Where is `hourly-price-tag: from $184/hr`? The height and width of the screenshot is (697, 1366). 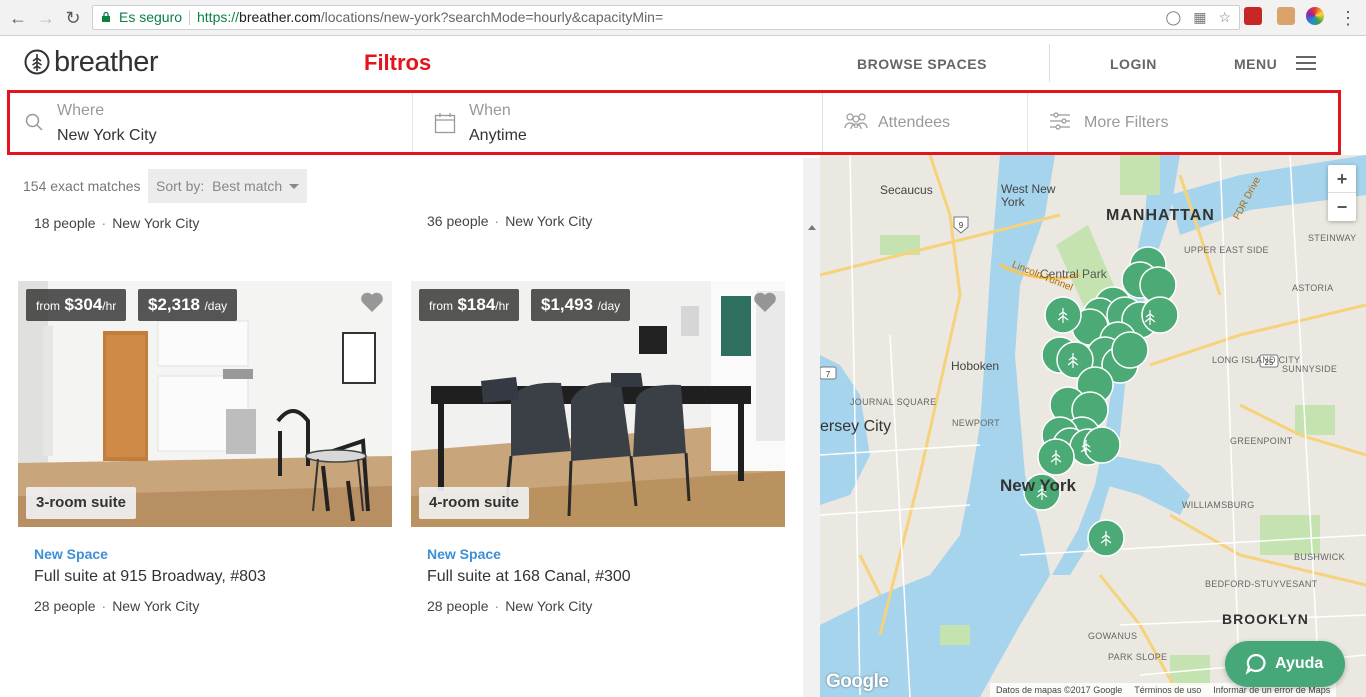 hourly-price-tag: from $184/hr is located at coordinates (469, 305).